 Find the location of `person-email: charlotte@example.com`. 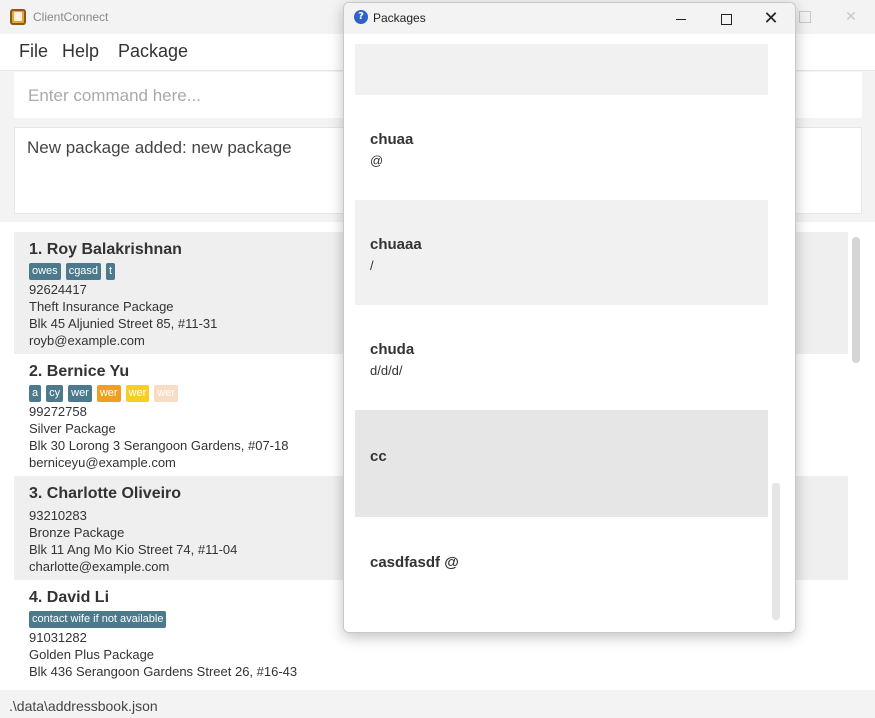

person-email: charlotte@example.com is located at coordinates (99, 566).